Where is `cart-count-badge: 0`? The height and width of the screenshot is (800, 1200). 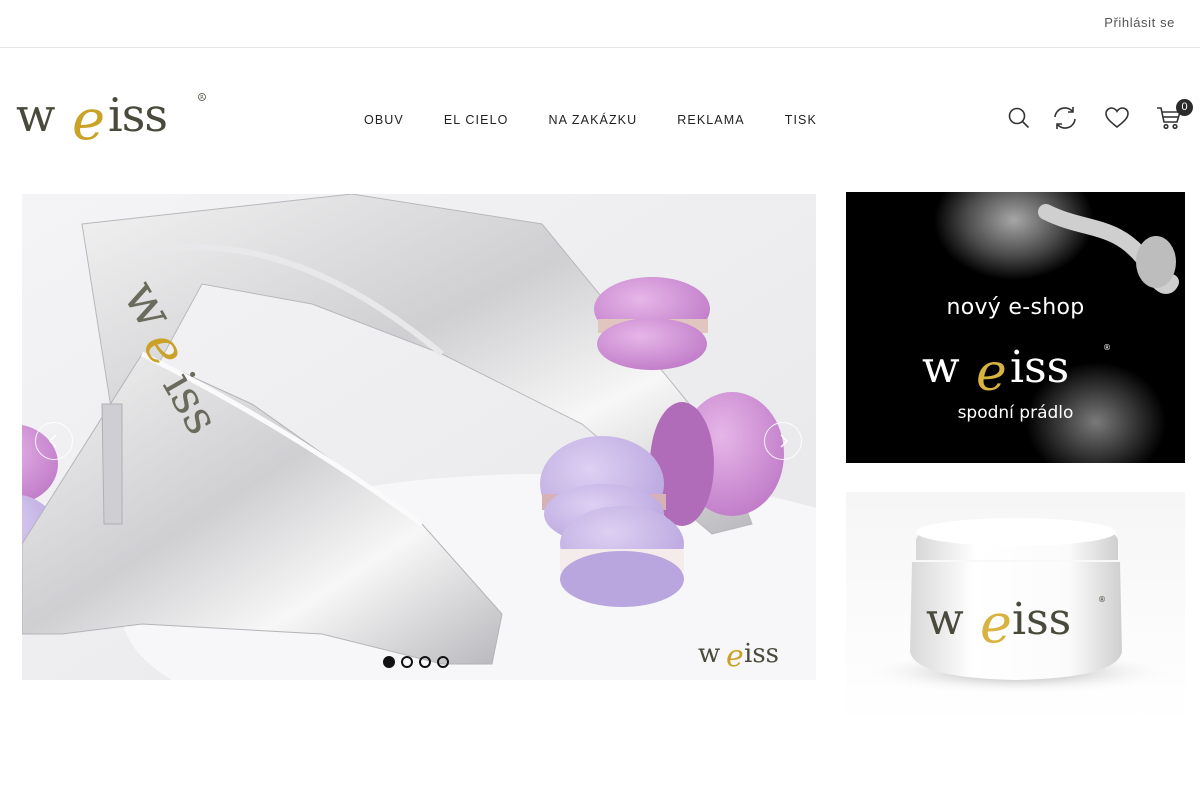 cart-count-badge: 0 is located at coordinates (1184, 107).